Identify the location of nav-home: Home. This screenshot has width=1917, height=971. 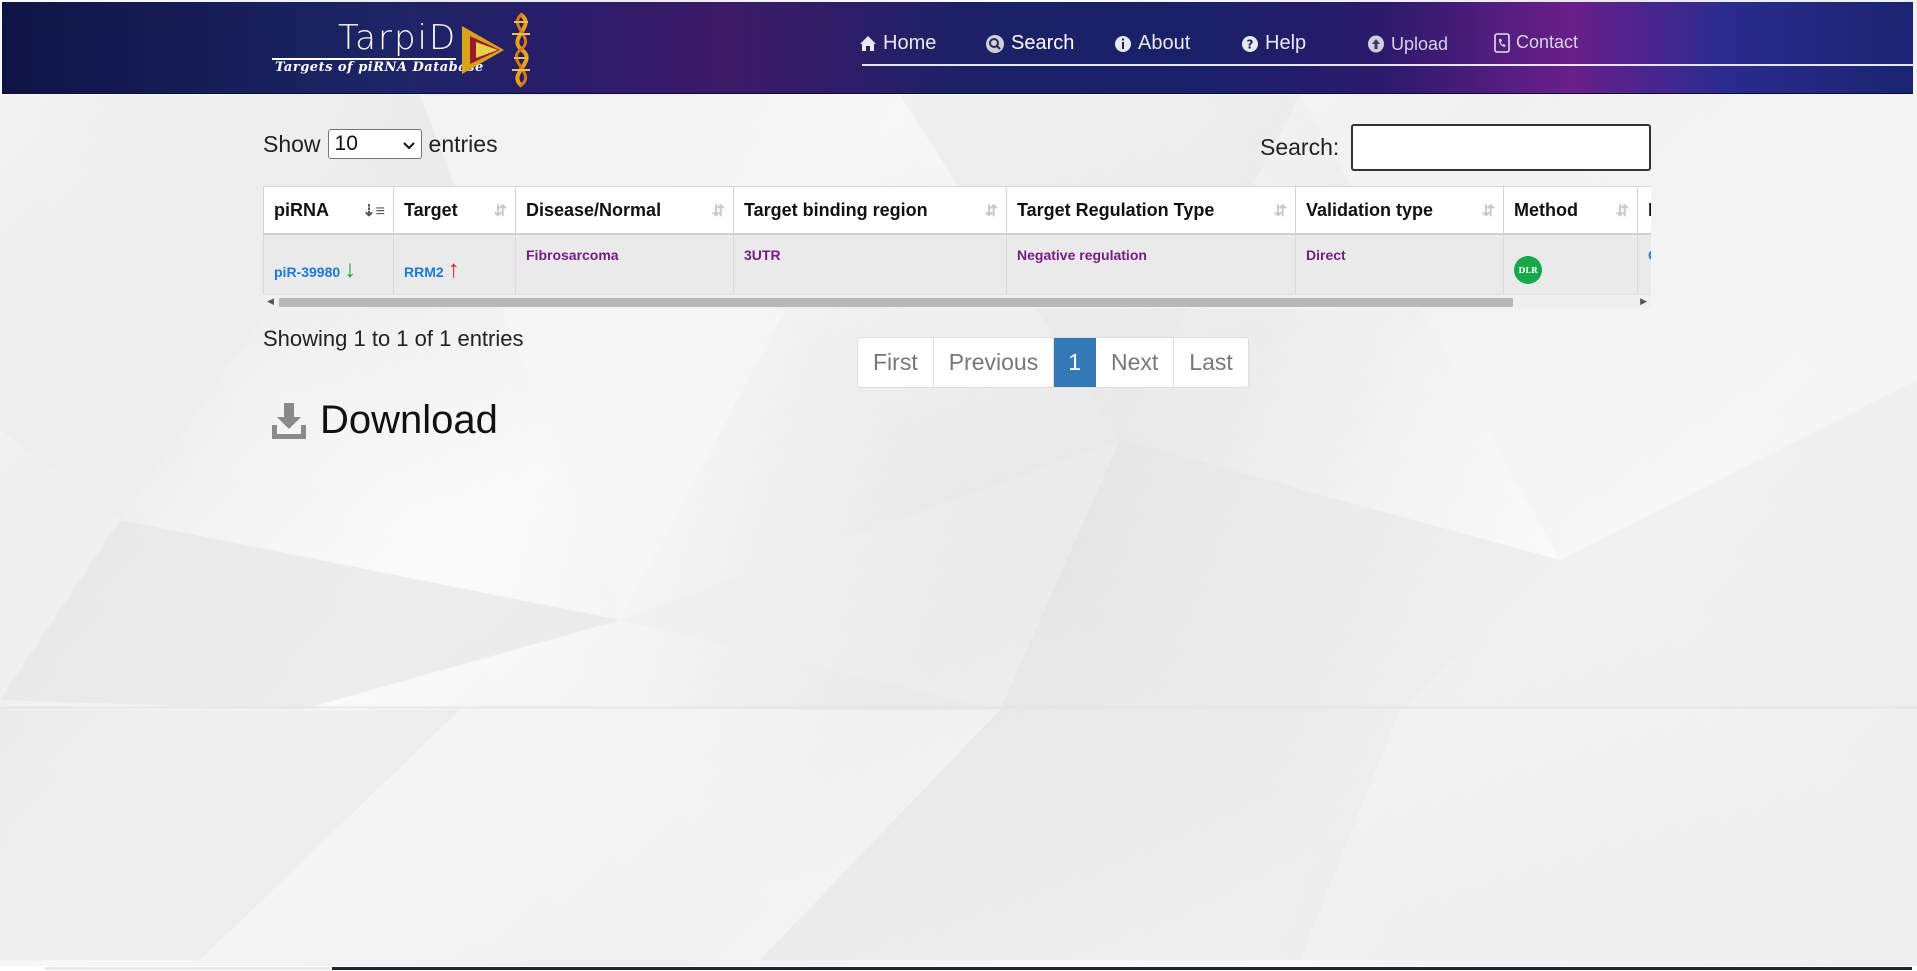
(897, 43).